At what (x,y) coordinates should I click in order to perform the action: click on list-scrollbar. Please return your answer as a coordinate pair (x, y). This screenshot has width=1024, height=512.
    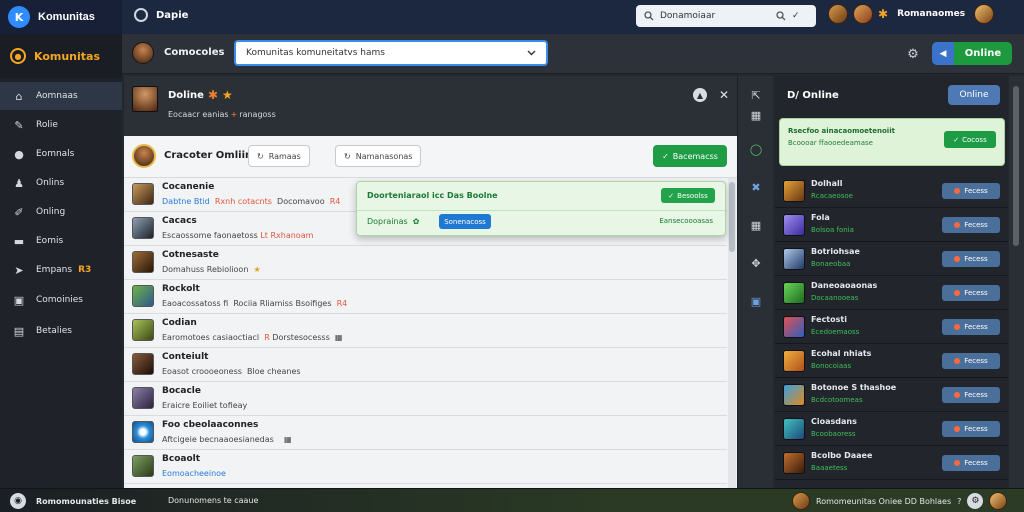
    Looking at the image, I should click on (732, 333).